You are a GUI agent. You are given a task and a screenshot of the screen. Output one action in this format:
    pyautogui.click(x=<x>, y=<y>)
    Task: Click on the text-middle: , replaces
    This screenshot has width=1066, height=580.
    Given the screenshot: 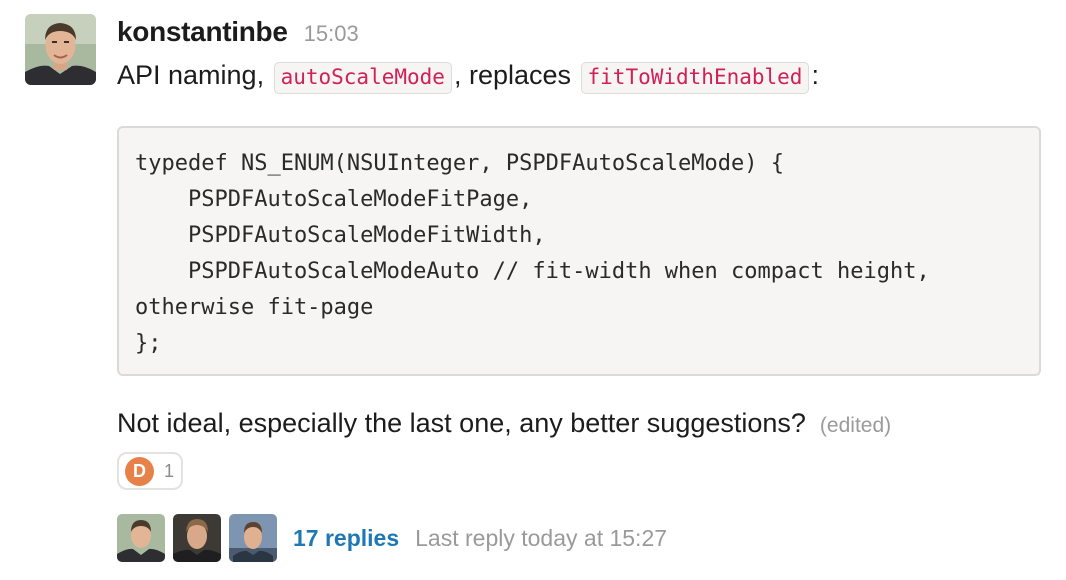 What is the action you would take?
    pyautogui.click(x=516, y=75)
    